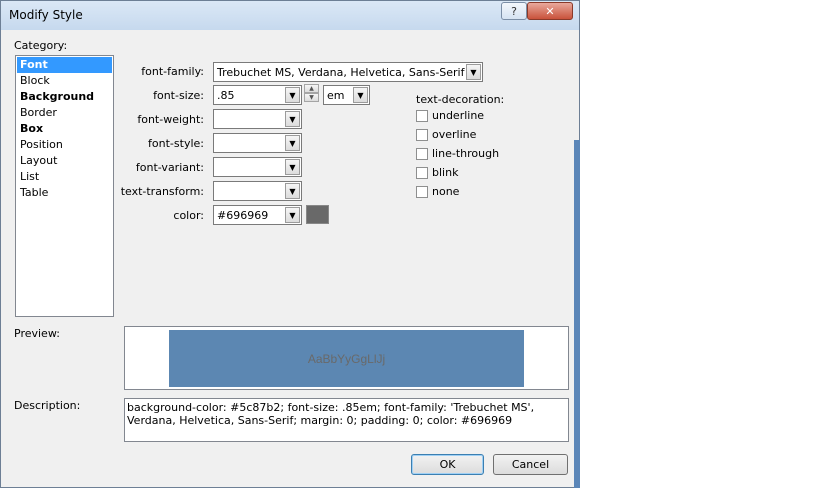 The image size is (819, 490). What do you see at coordinates (47, 405) in the screenshot?
I see `description-label: Description:` at bounding box center [47, 405].